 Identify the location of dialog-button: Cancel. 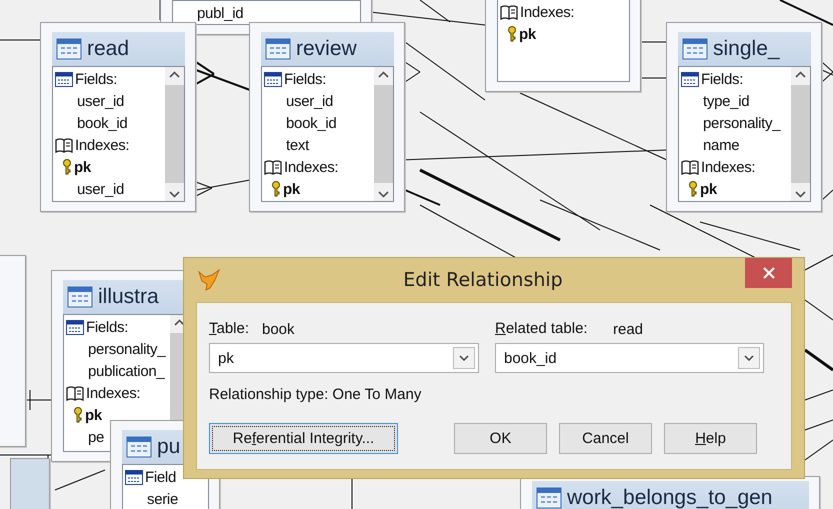
(605, 438).